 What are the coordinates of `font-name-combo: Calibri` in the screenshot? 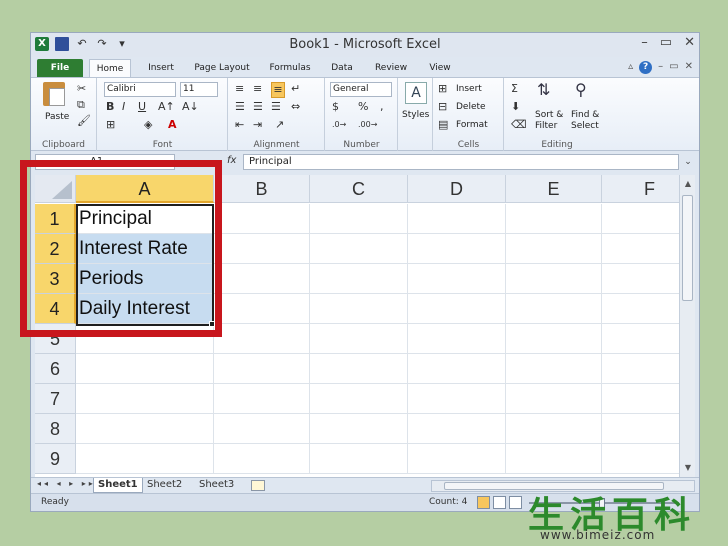 It's located at (140, 89).